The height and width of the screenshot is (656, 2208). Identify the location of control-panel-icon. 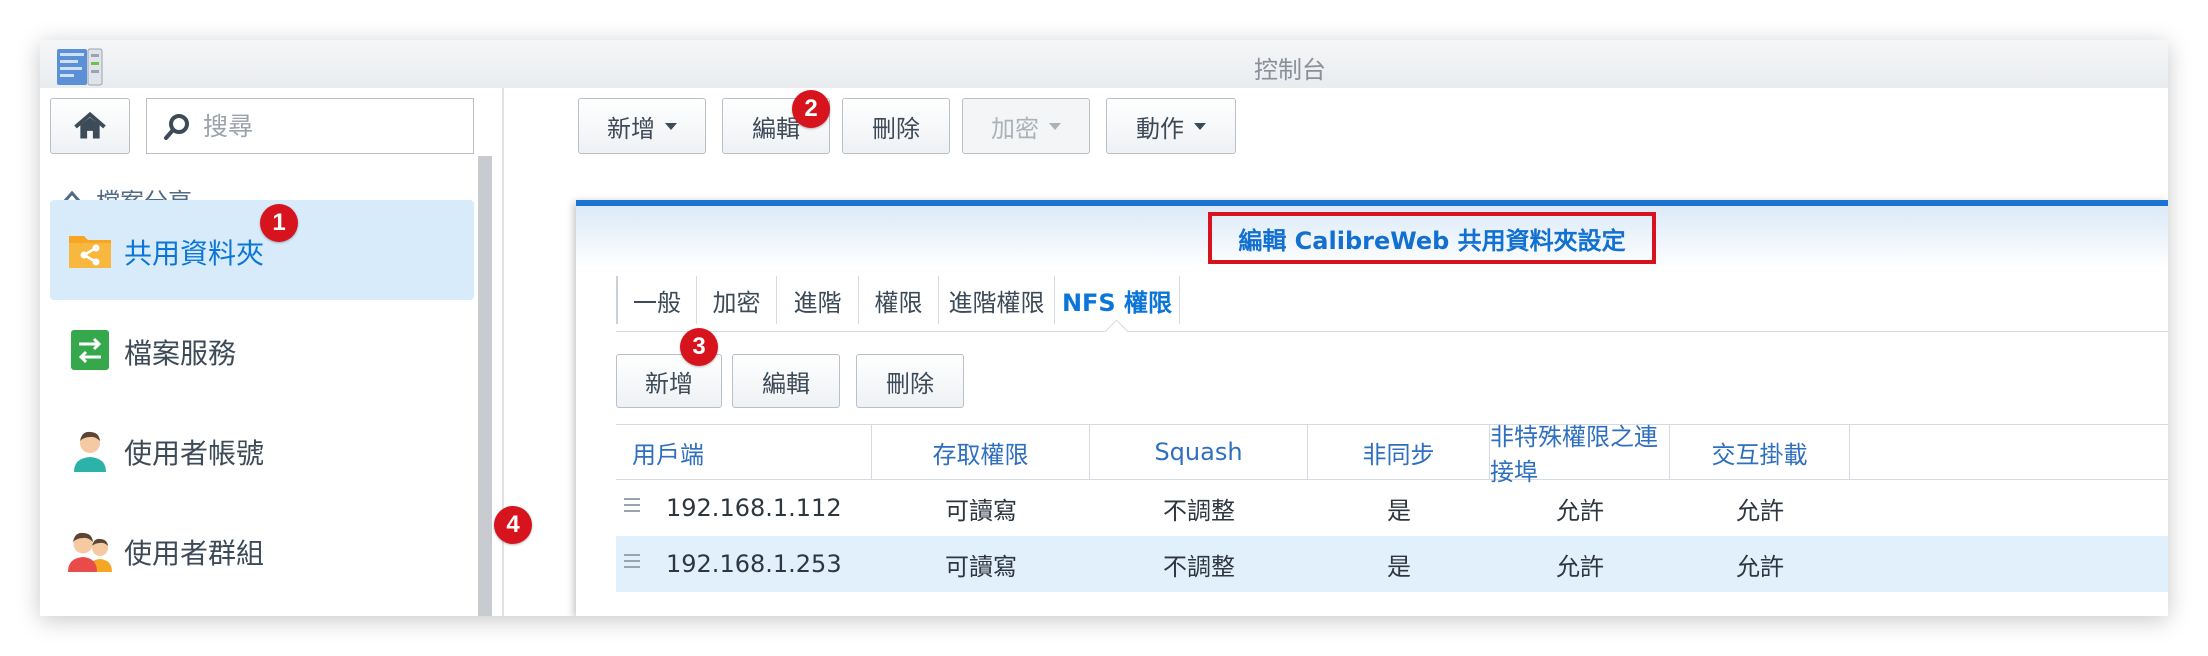
(80, 67).